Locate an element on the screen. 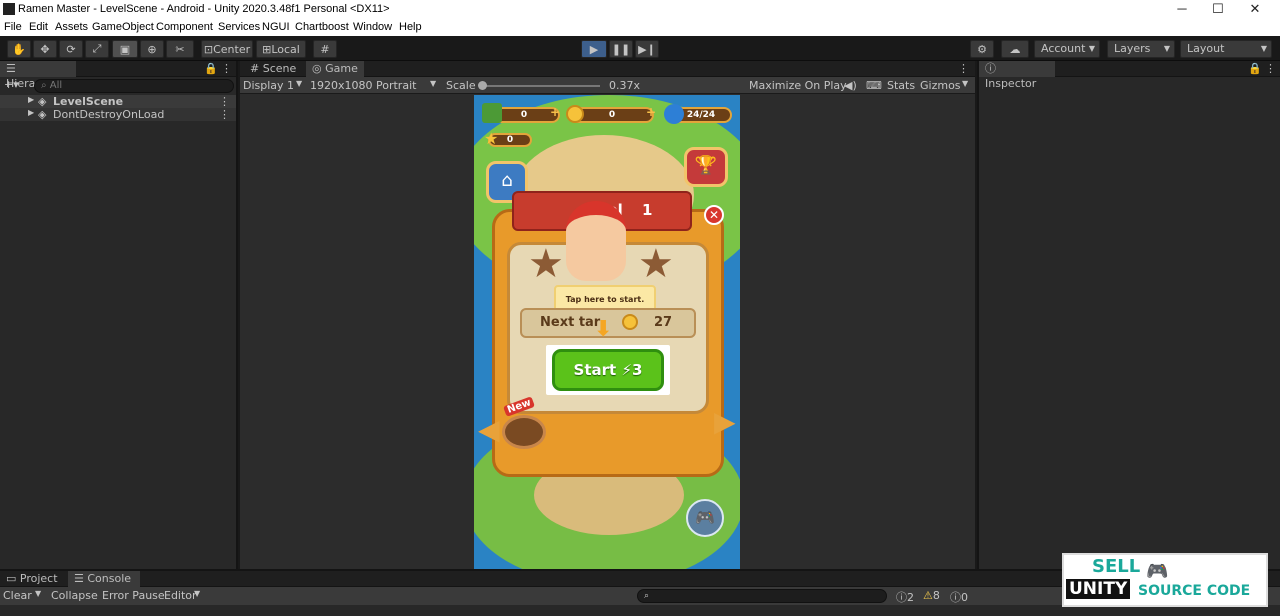  menu-edit: Edit is located at coordinates (38, 27).